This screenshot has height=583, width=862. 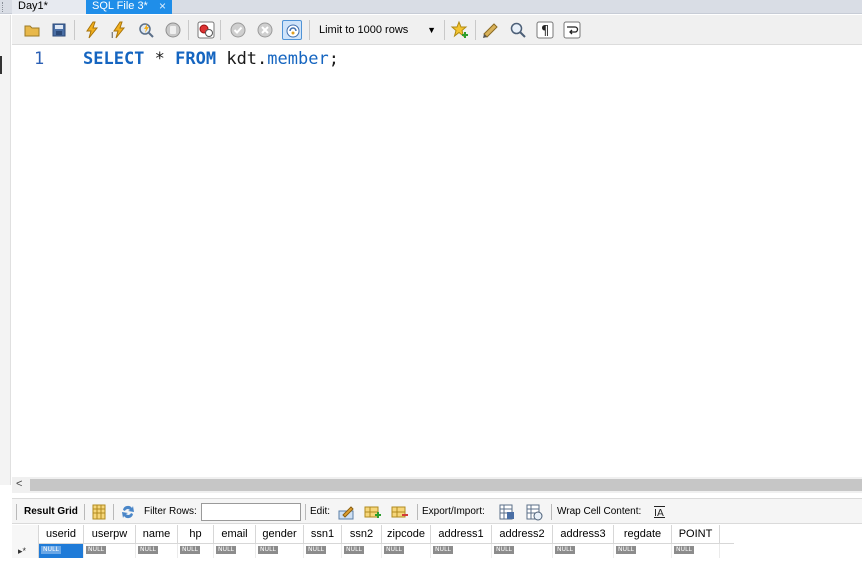 I want to click on grid-cell-hp: NULL, so click(x=196, y=551).